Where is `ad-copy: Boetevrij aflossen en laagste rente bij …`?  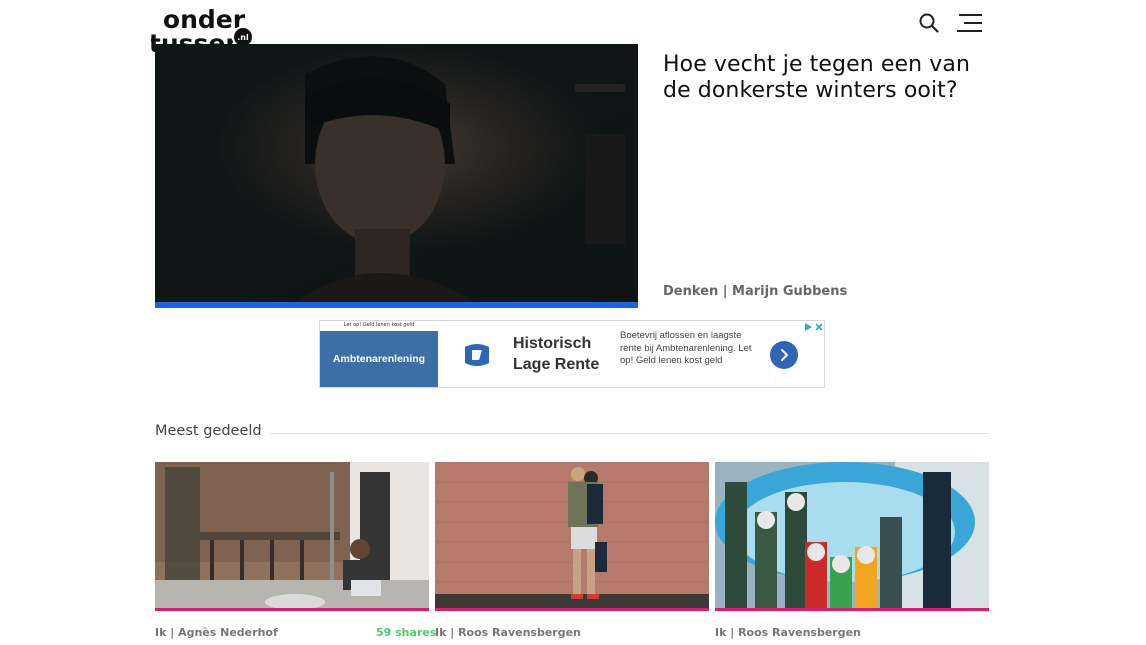
ad-copy: Boetevrij aflossen en laagste rente bij … is located at coordinates (686, 348).